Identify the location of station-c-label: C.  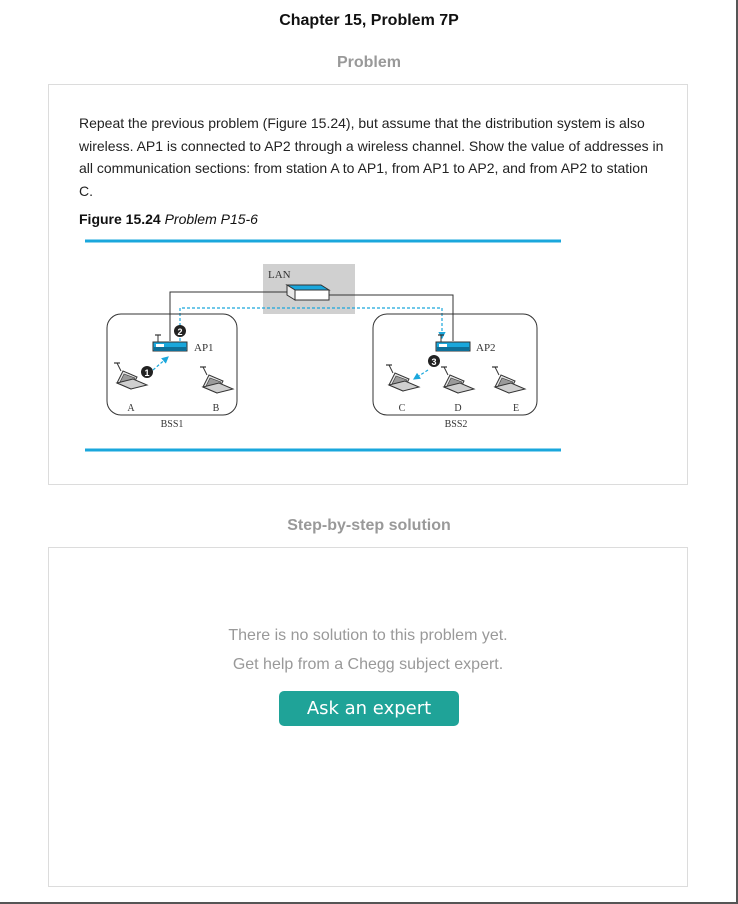
(402, 408).